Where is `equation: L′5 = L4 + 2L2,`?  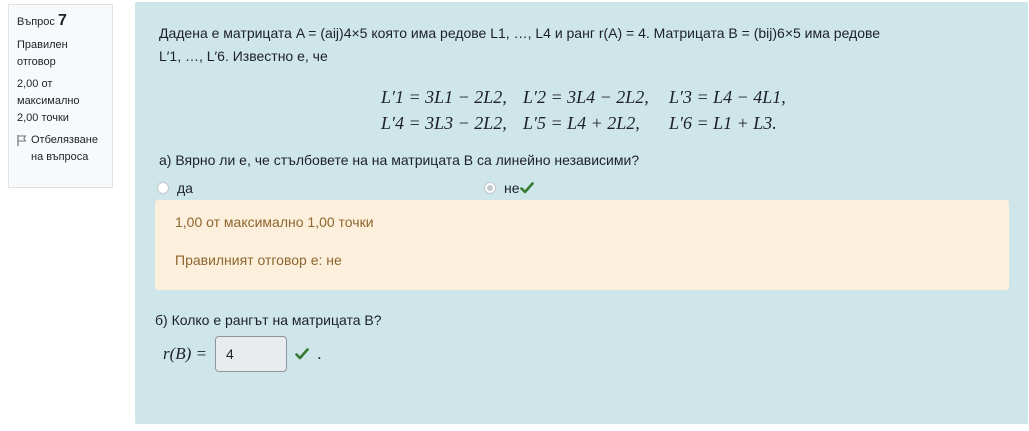 equation: L′5 = L4 + 2L2, is located at coordinates (581, 123).